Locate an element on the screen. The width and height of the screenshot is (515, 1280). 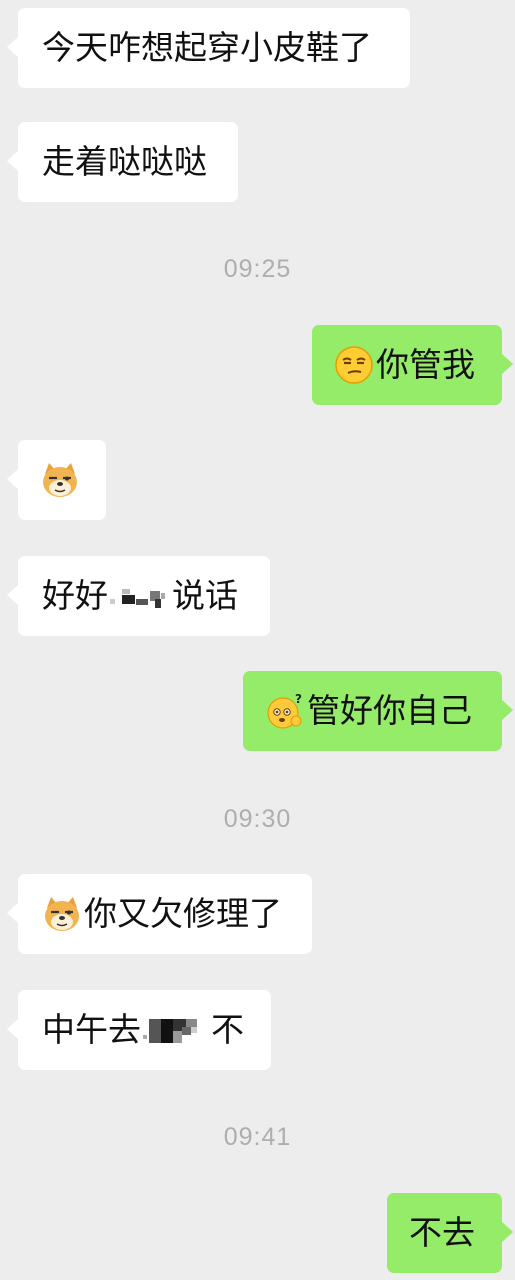
message-text: 不 is located at coordinates (227, 1029).